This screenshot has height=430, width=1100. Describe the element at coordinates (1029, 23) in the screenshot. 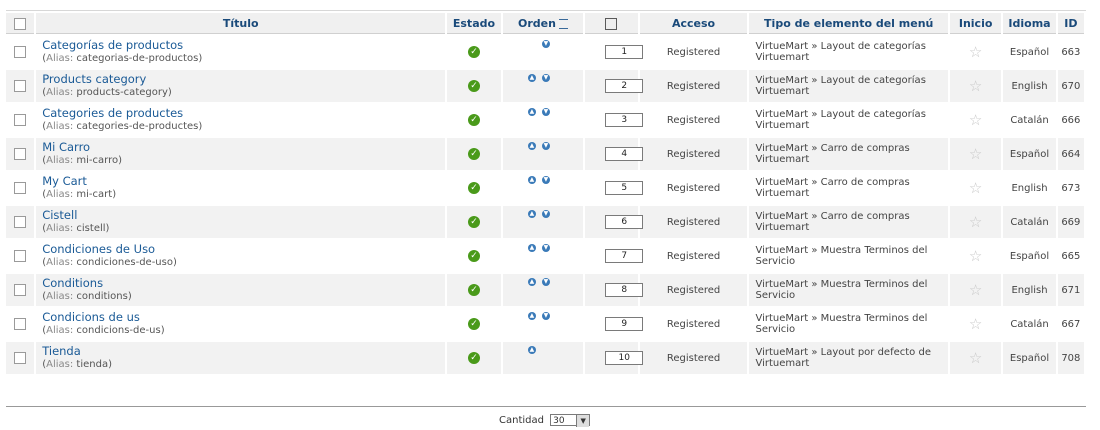

I see `col-idioma: Idioma` at that location.